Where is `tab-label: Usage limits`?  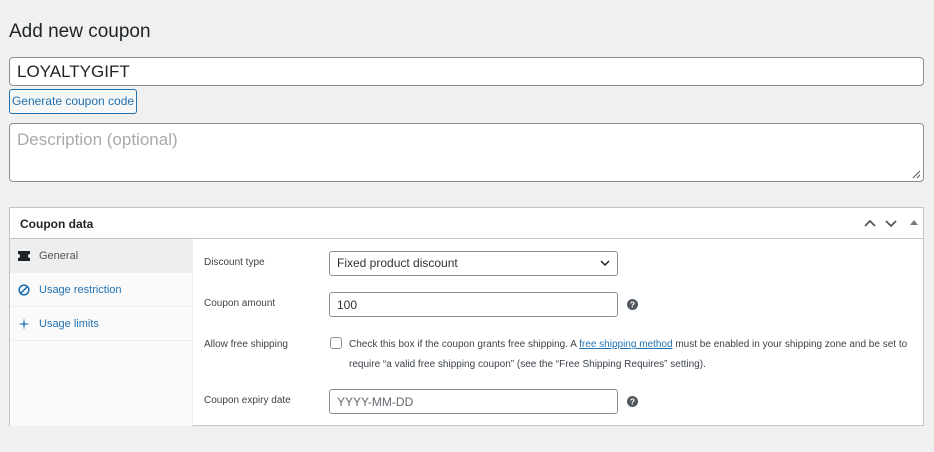 tab-label: Usage limits is located at coordinates (69, 324).